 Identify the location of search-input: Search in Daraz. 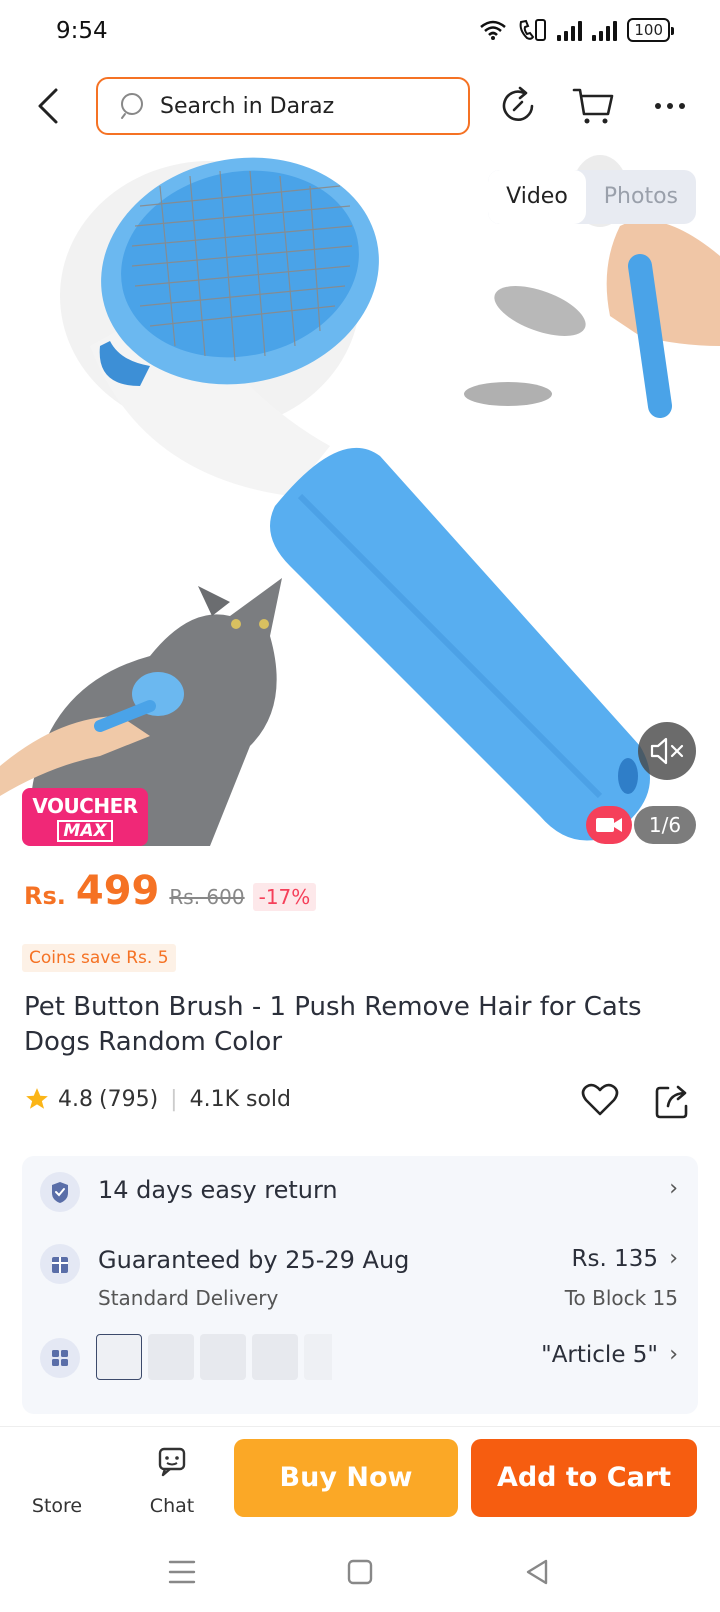
(283, 106).